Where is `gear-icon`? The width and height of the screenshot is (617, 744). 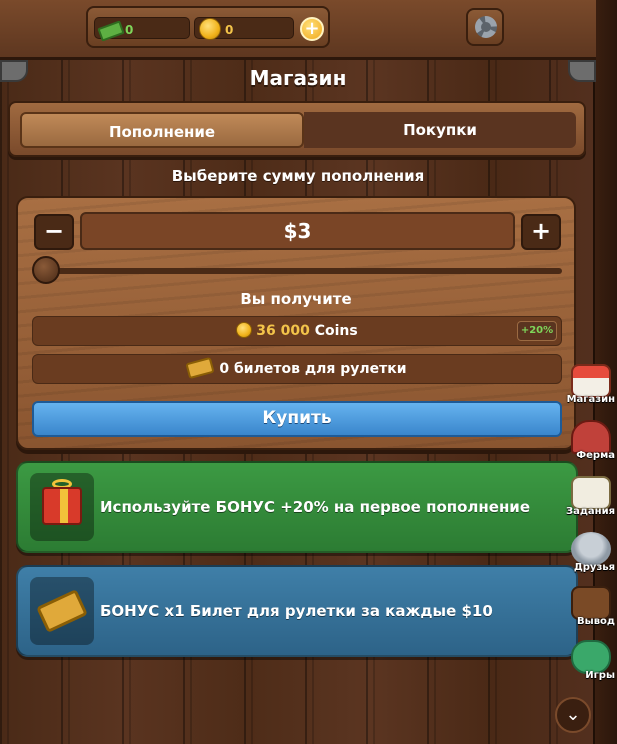
gear-icon is located at coordinates (486, 27).